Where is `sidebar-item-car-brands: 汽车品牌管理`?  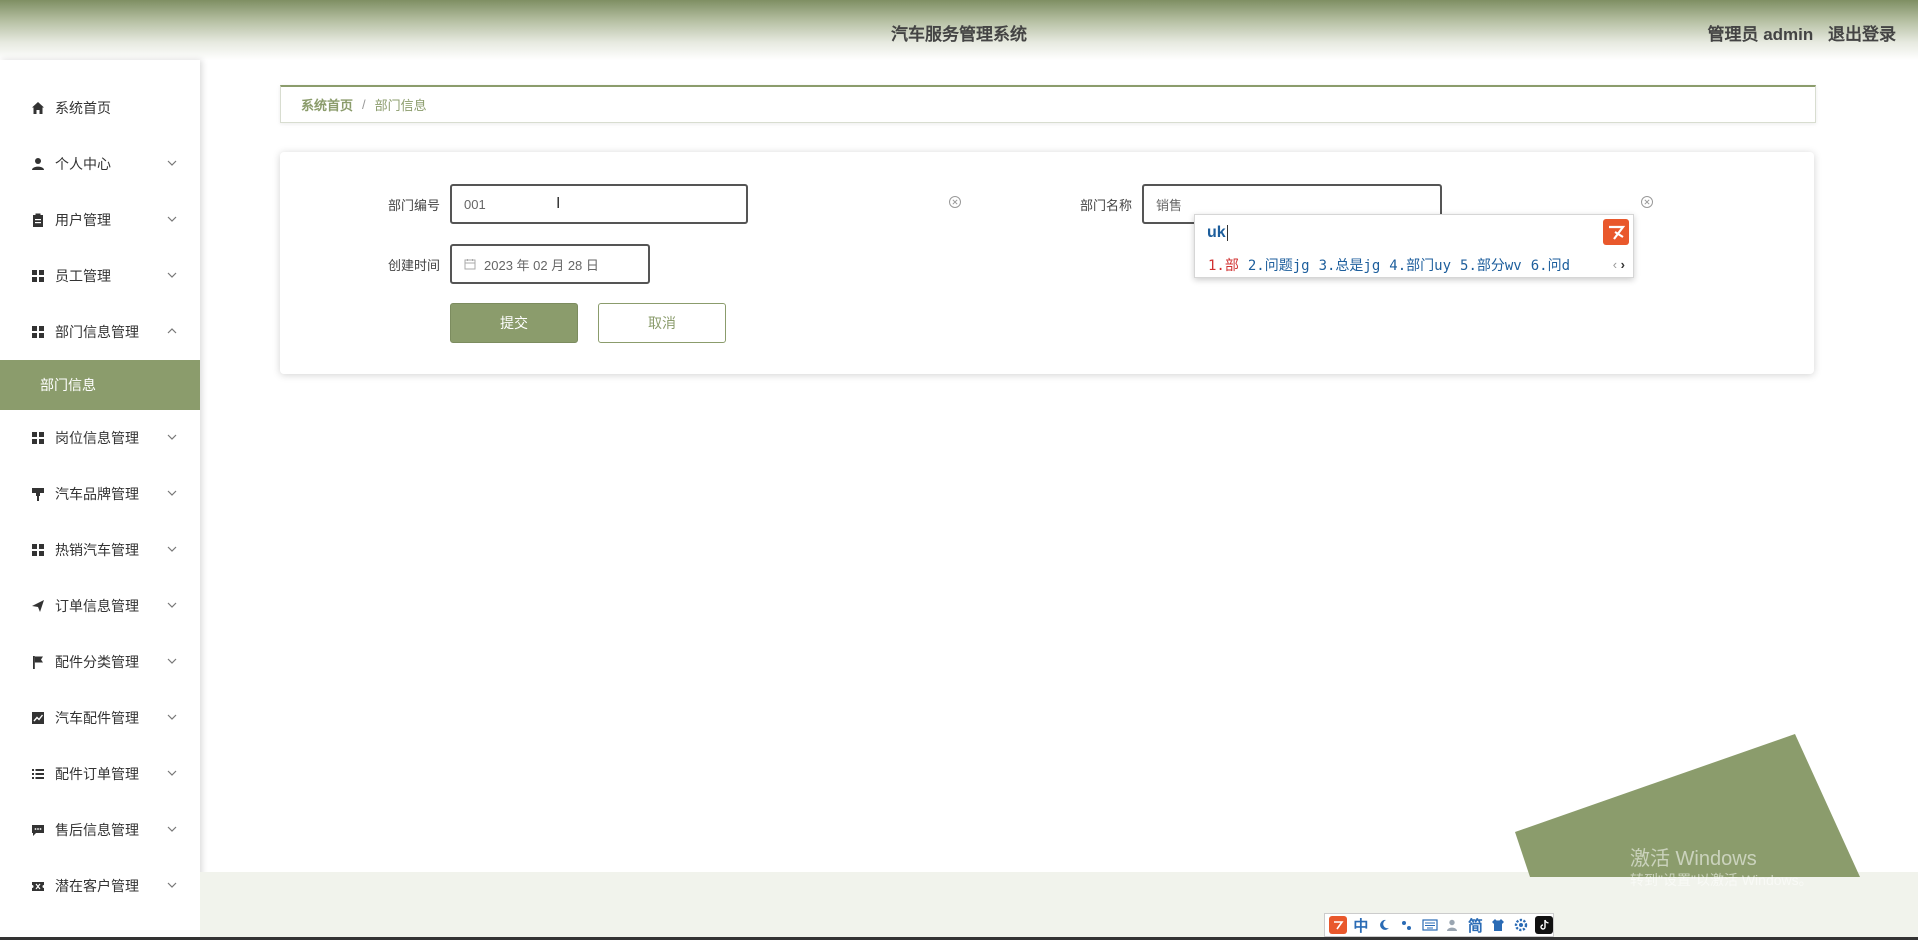 sidebar-item-car-brands: 汽车品牌管理 is located at coordinates (100, 494).